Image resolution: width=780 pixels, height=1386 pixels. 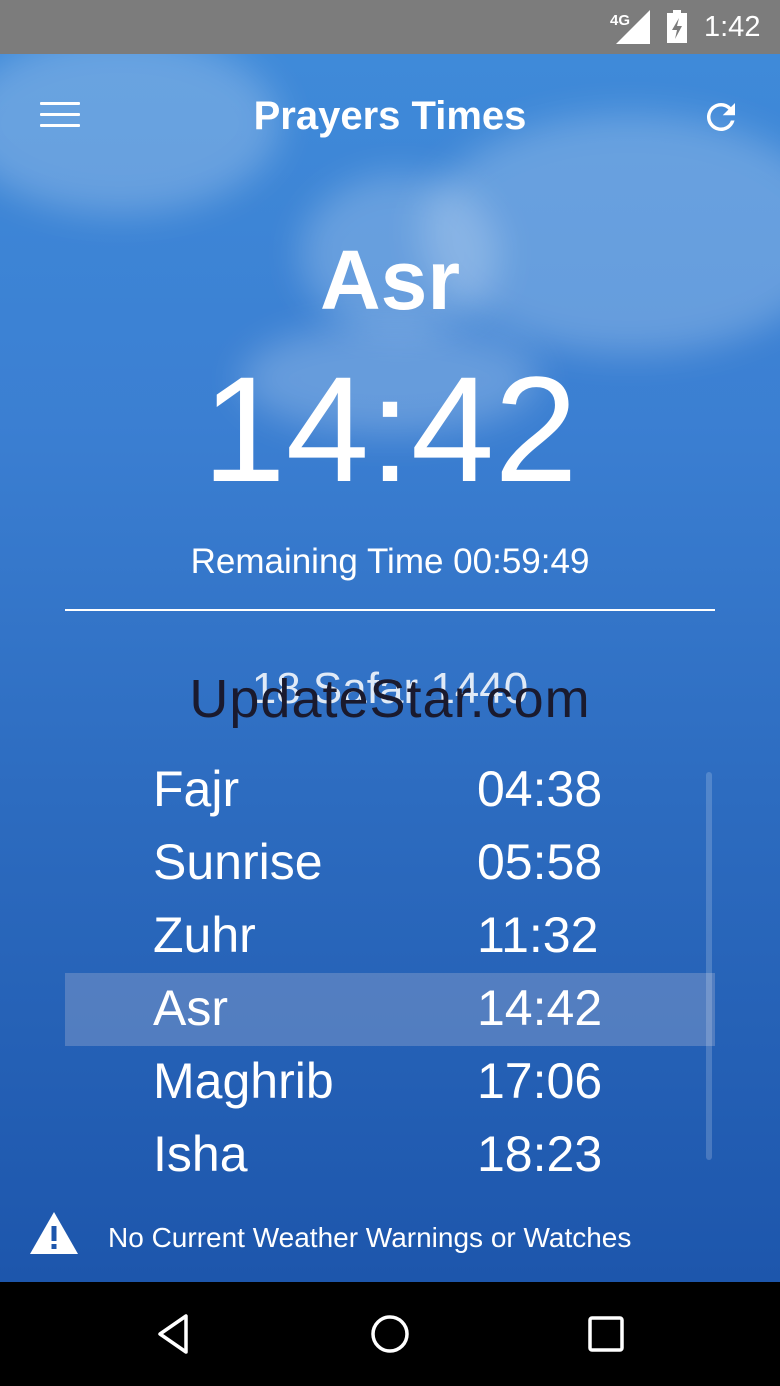 I want to click on prayer-time: 04:38, so click(x=540, y=789).